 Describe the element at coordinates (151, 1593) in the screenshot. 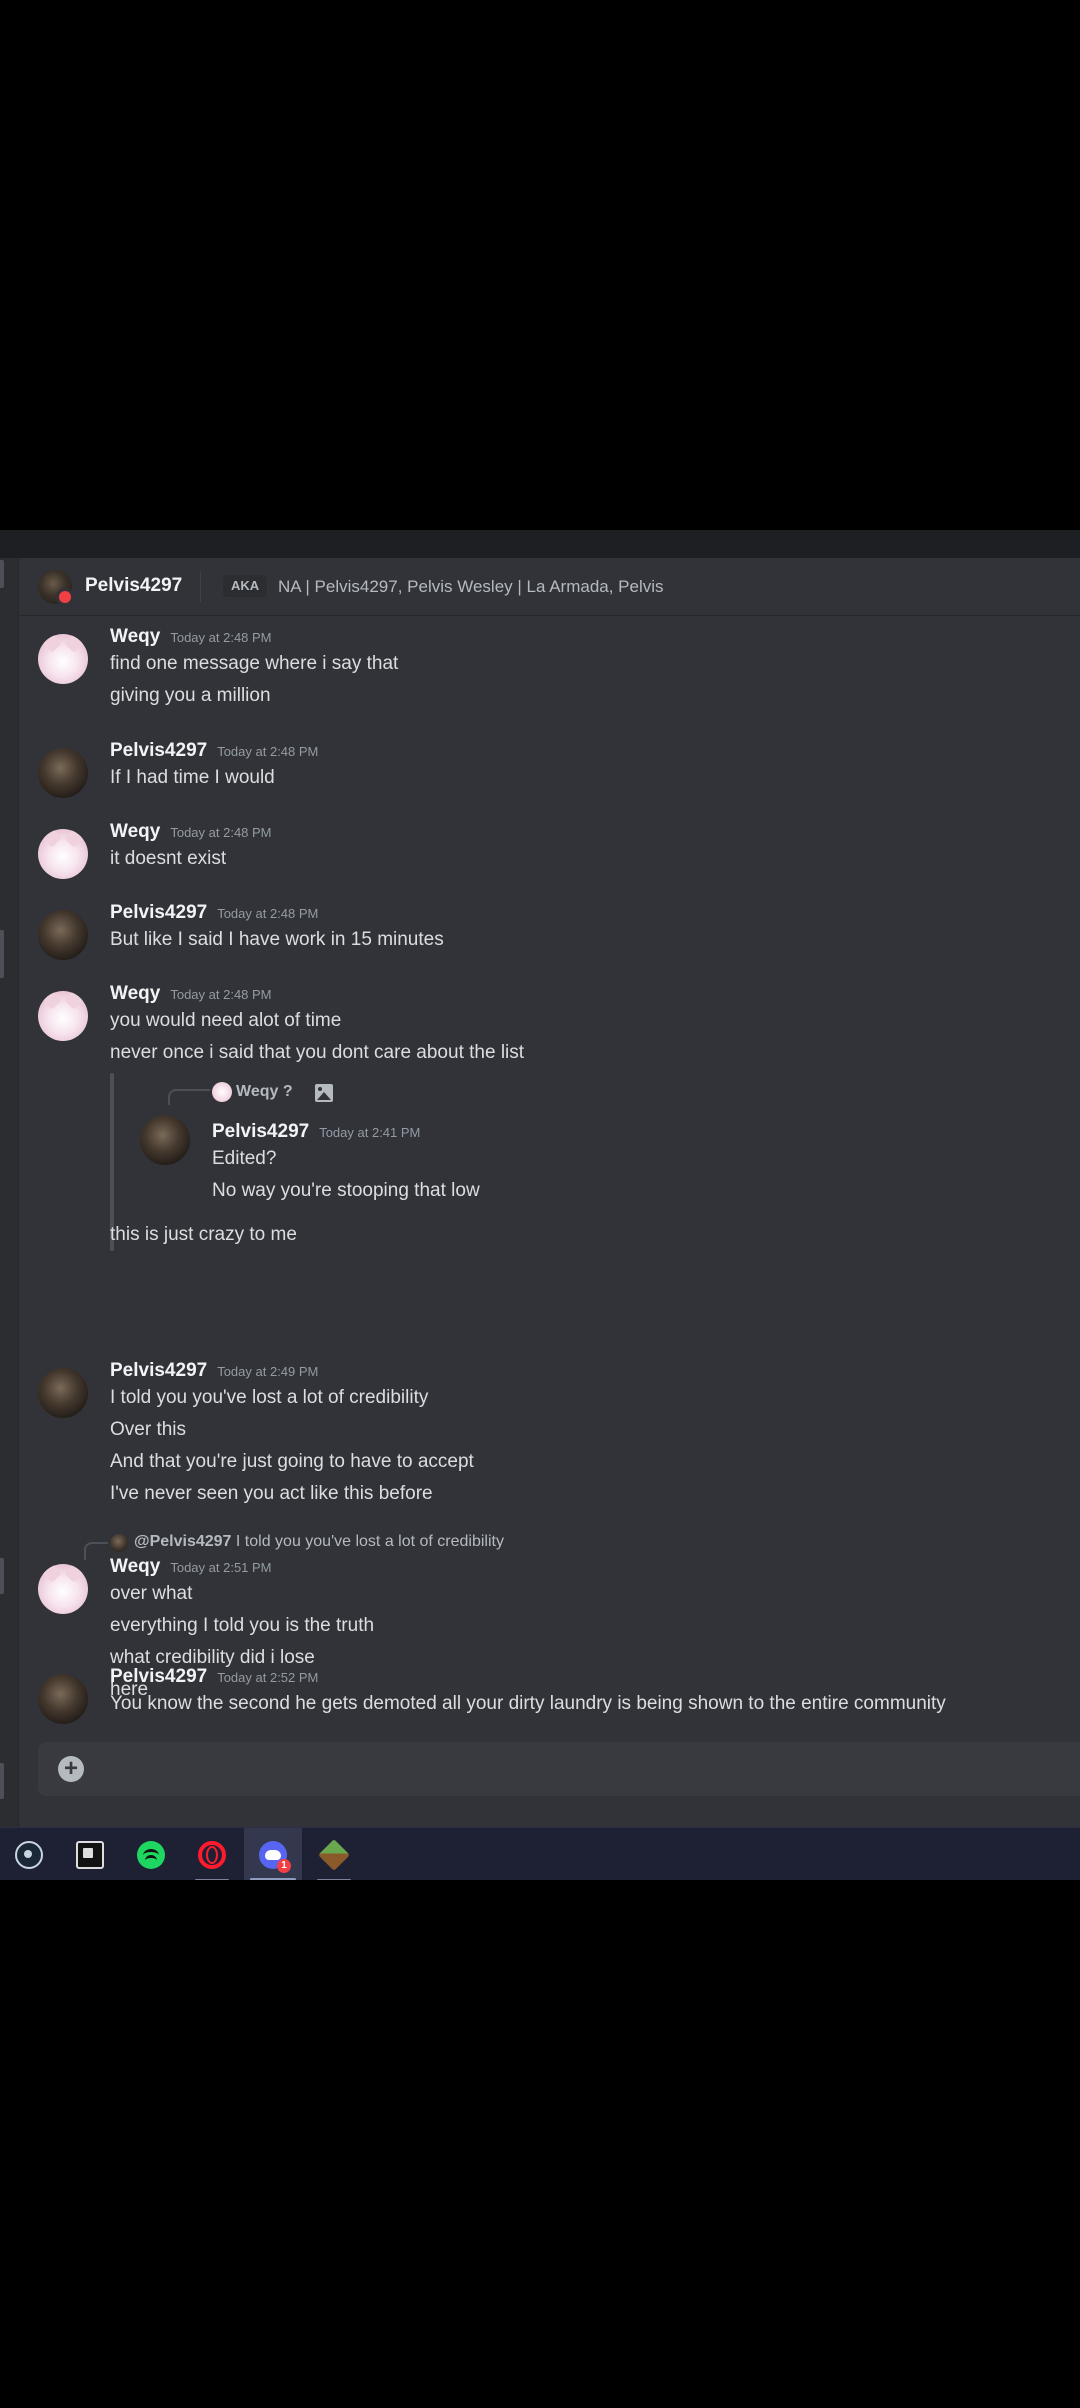

I see `message-text: over what` at that location.